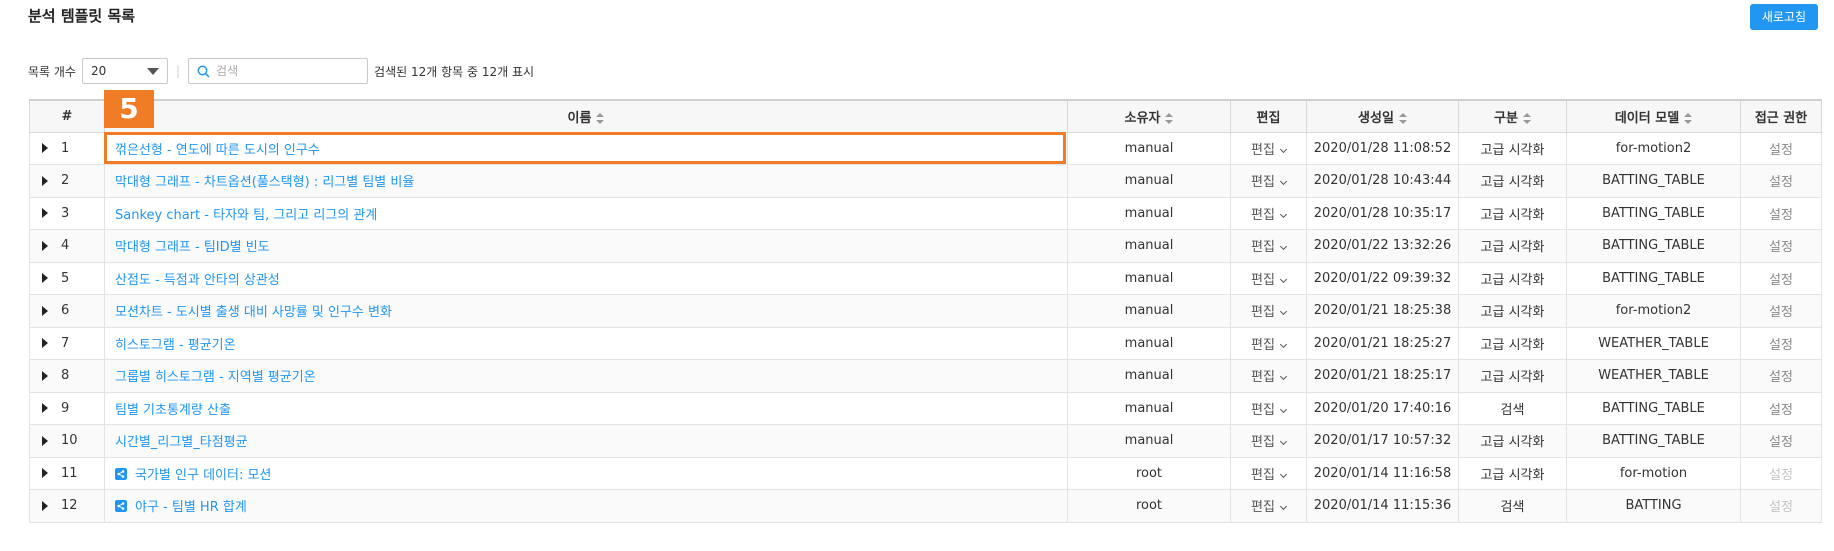 The image size is (1834, 551). Describe the element at coordinates (1653, 116) in the screenshot. I see `header-data-model: 데이터 모델` at that location.